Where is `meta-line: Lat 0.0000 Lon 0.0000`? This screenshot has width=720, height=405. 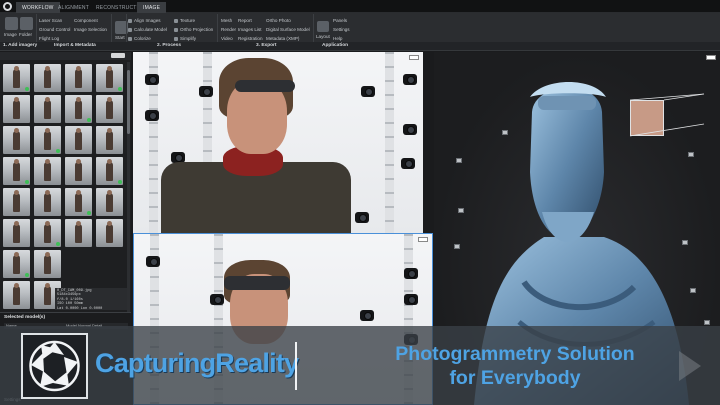
meta-line: Lat 0.0000 Lon 0.0000 is located at coordinates (80, 308).